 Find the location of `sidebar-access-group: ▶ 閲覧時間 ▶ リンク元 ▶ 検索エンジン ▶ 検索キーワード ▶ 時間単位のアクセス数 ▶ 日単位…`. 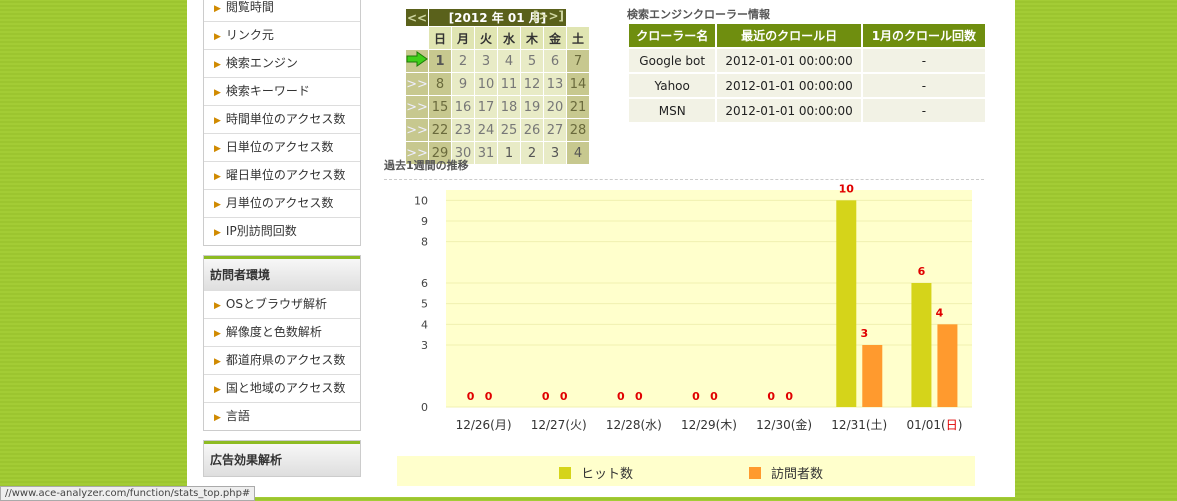

sidebar-access-group: ▶ 閲覧時間 ▶ リンク元 ▶ 検索エンジン ▶ 検索キーワード ▶ 時間単位のアクセス数 ▶ 日単位… is located at coordinates (282, 123).